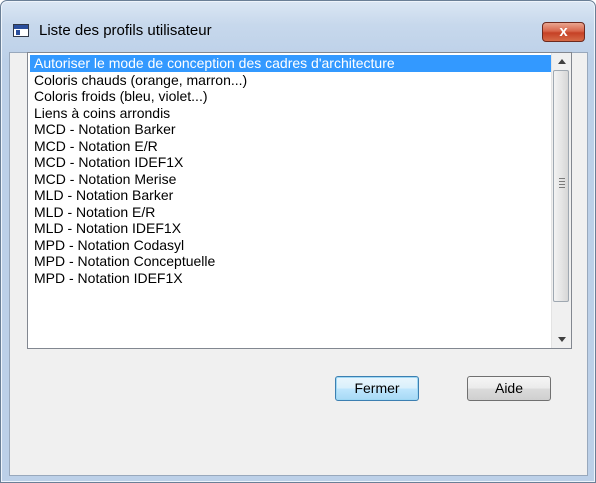 This screenshot has width=596, height=483. I want to click on list-item: MPD - Notation Conceptuelle, so click(291, 261).